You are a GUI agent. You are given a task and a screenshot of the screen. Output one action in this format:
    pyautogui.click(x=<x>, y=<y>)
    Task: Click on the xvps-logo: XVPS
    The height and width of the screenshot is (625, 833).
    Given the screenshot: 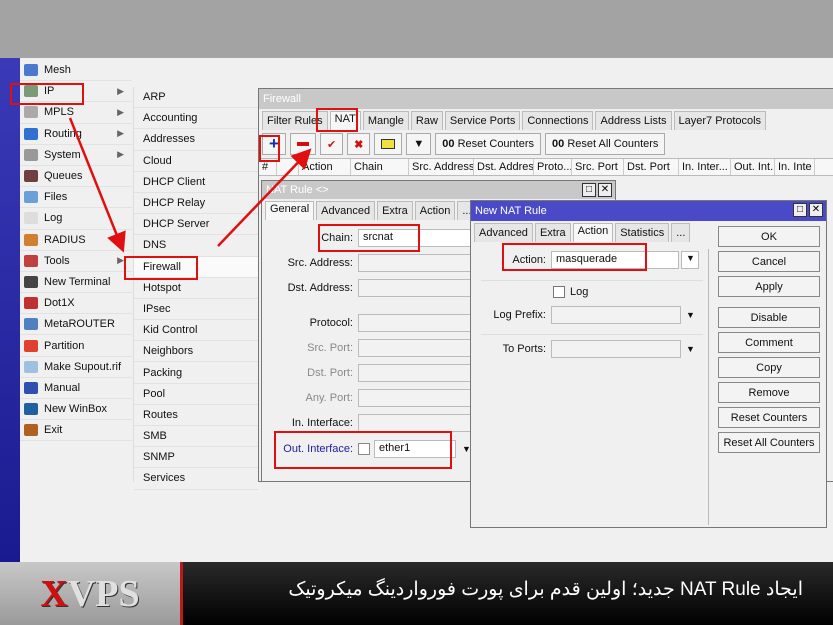 What is the action you would take?
    pyautogui.click(x=91, y=593)
    